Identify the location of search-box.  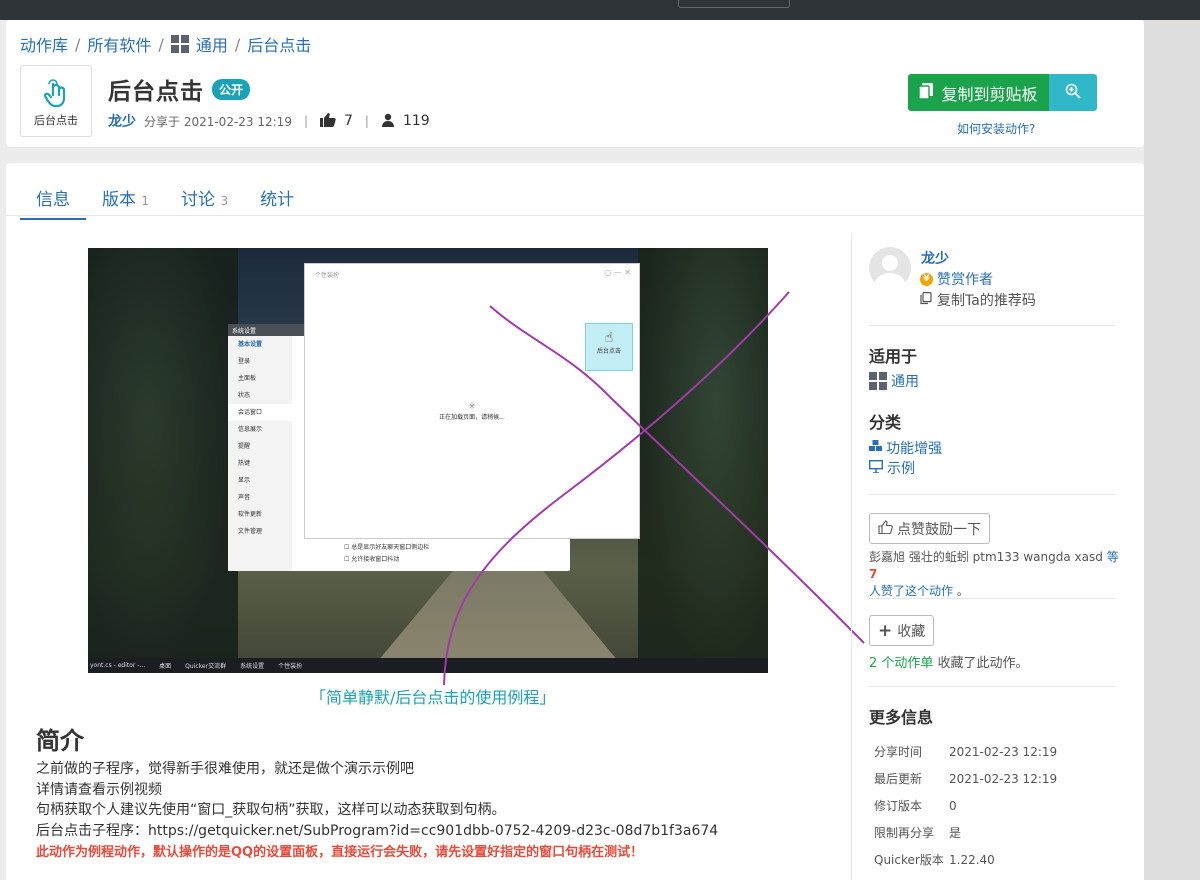
(734, 4).